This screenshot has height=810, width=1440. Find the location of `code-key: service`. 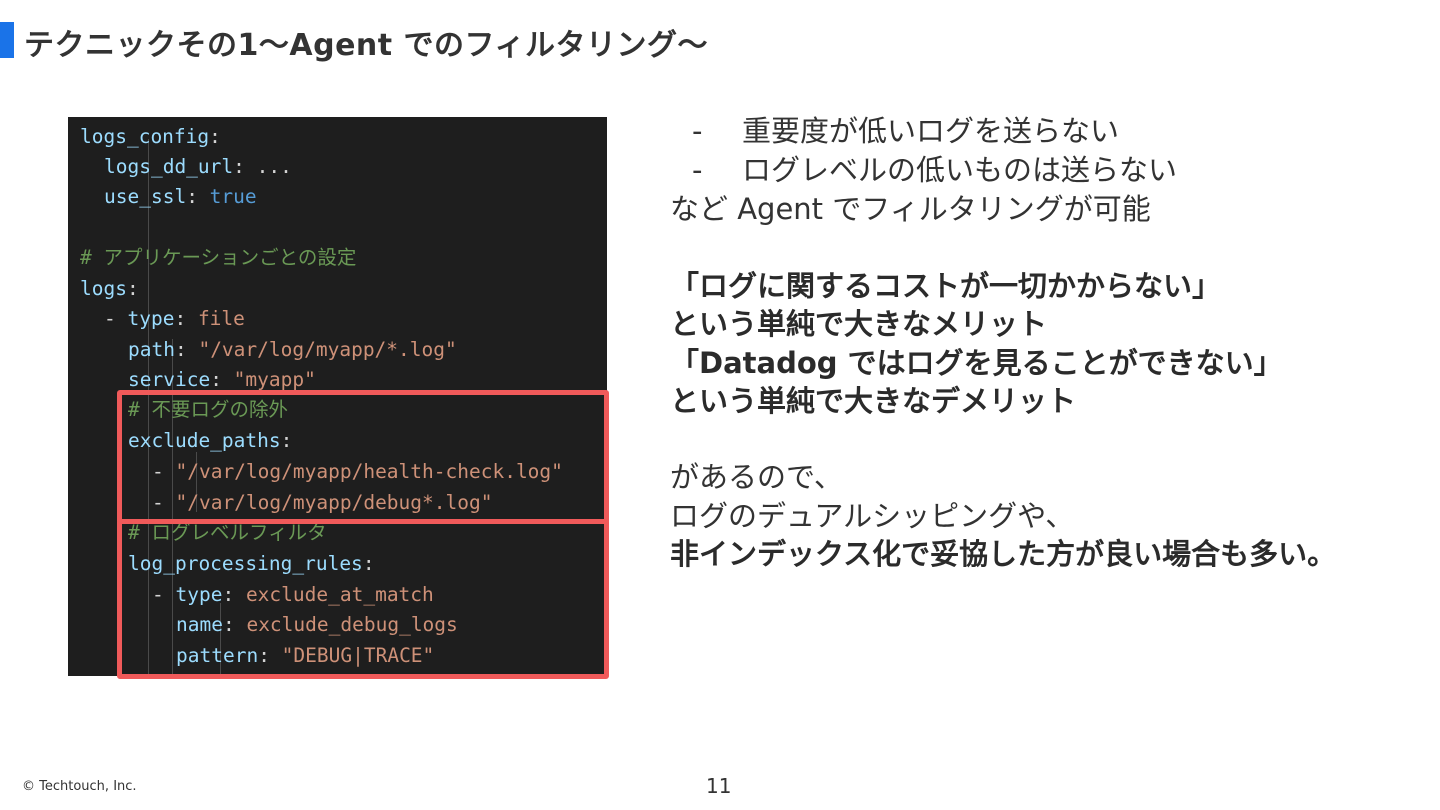

code-key: service is located at coordinates (169, 379).